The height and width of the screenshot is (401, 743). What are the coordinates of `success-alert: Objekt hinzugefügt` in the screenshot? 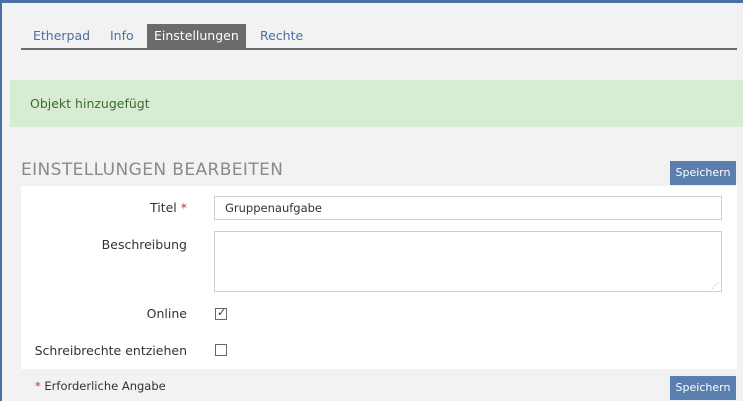 It's located at (376, 103).